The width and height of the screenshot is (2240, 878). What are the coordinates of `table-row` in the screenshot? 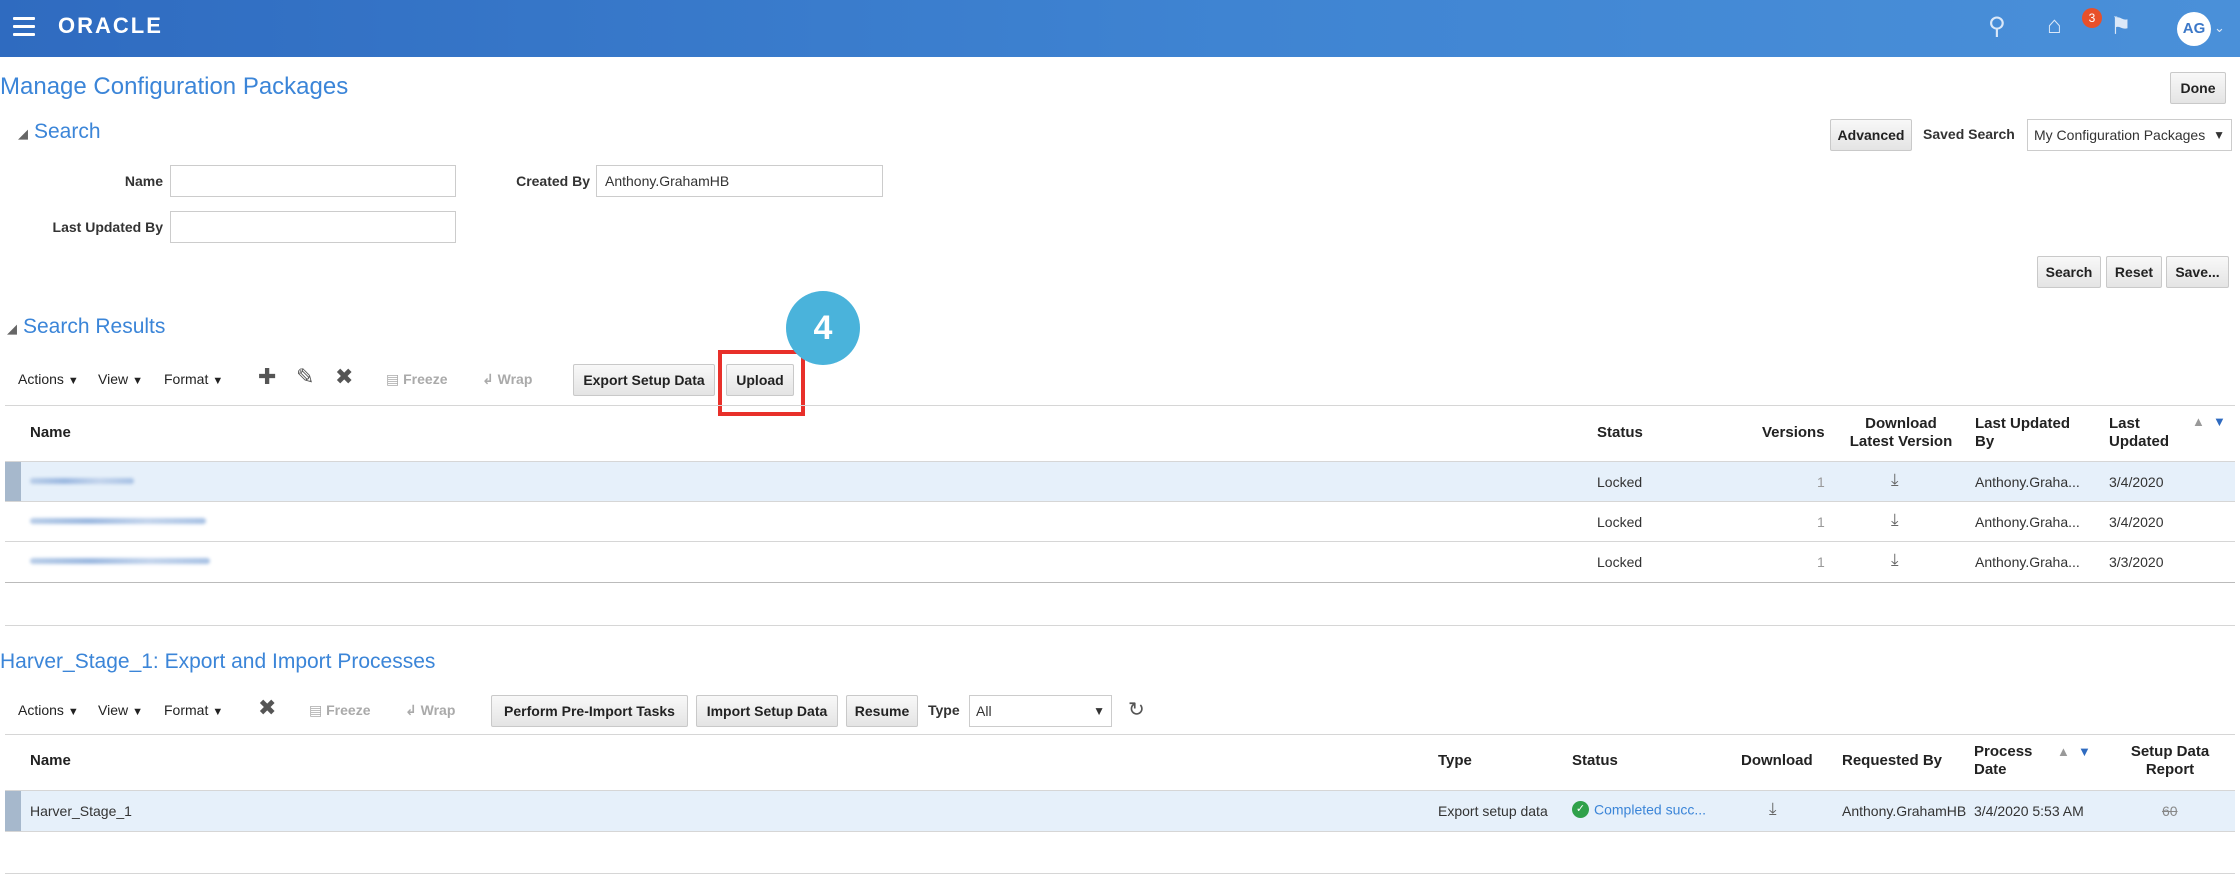 It's located at (1120, 481).